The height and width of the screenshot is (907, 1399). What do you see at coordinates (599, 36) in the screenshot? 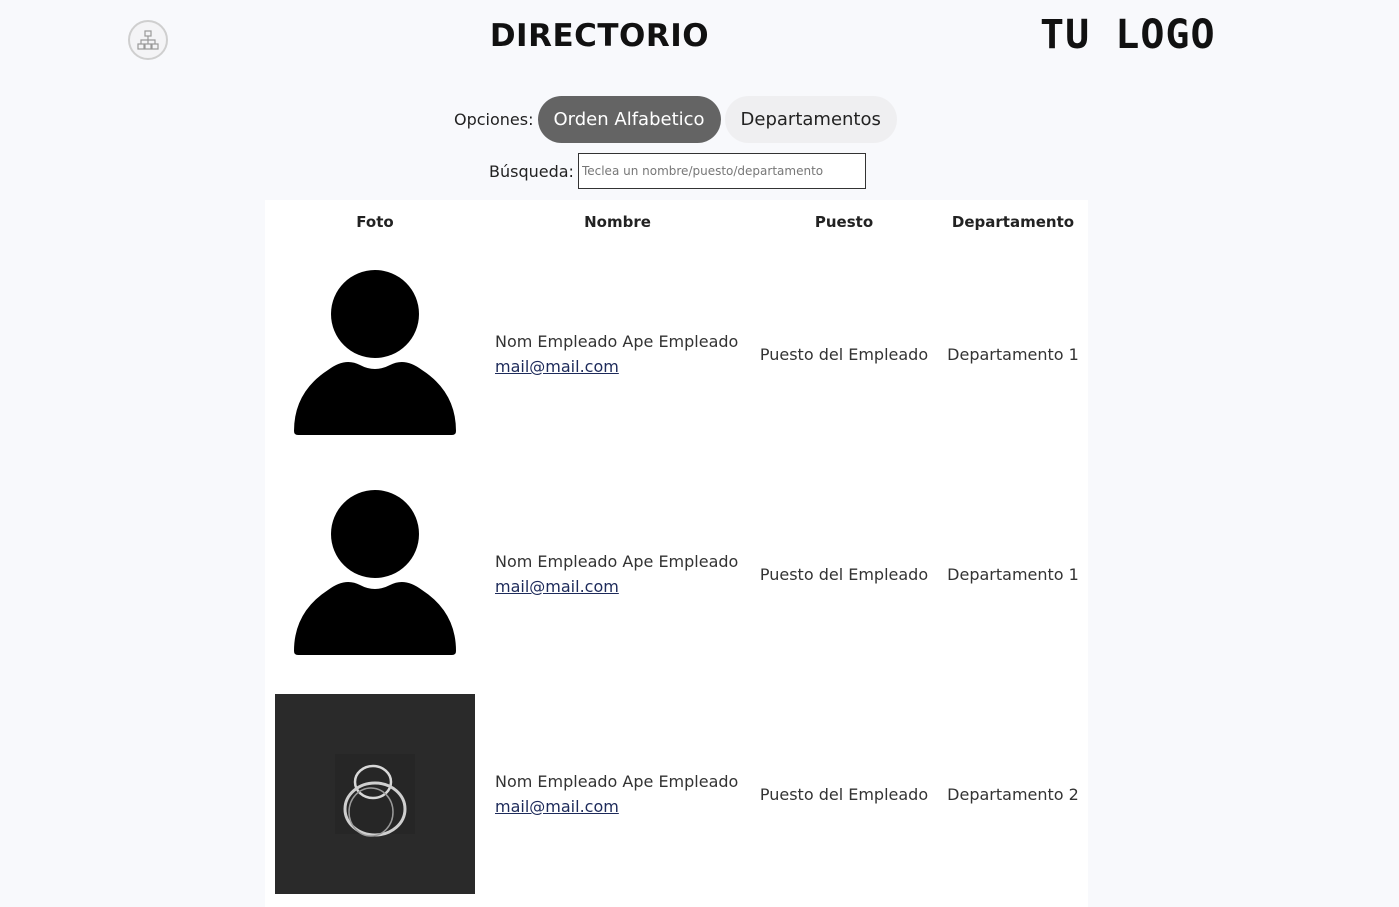
I see `page-title: DIRECTORIO` at bounding box center [599, 36].